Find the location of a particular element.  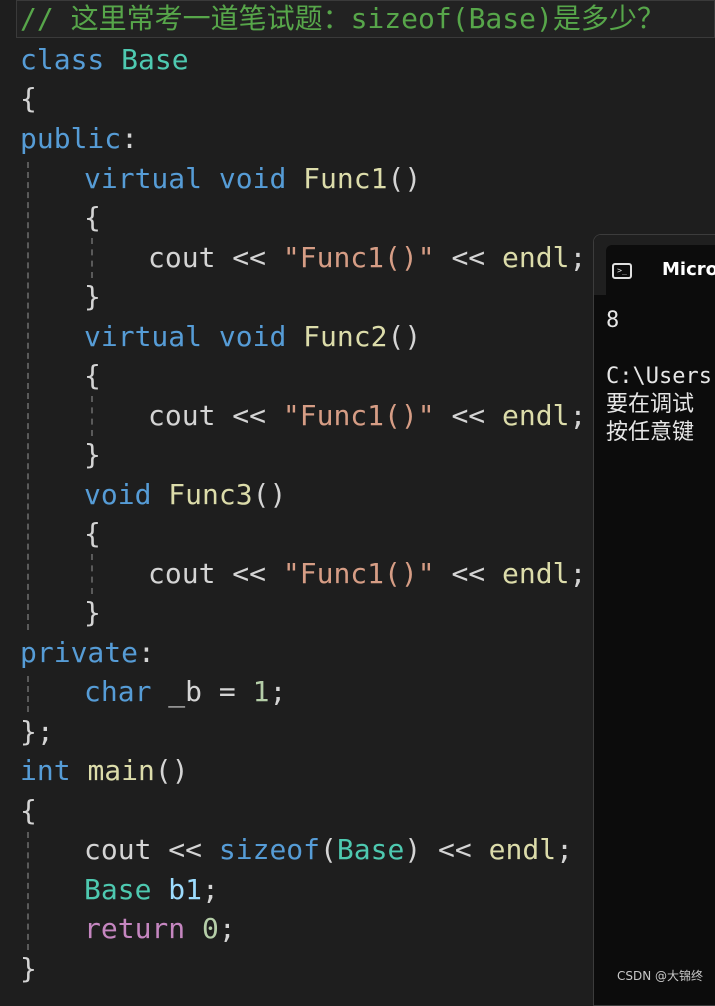

code-line-private: private: is located at coordinates (87, 652).